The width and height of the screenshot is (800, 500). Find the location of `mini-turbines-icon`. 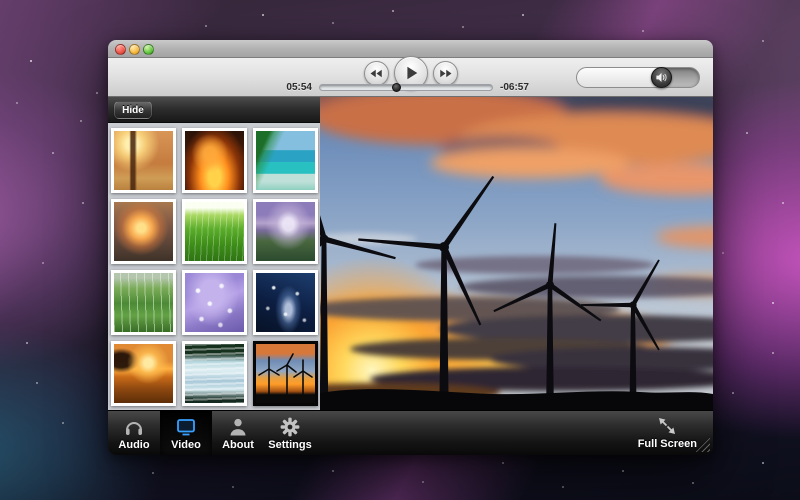

mini-turbines-icon is located at coordinates (285, 374).